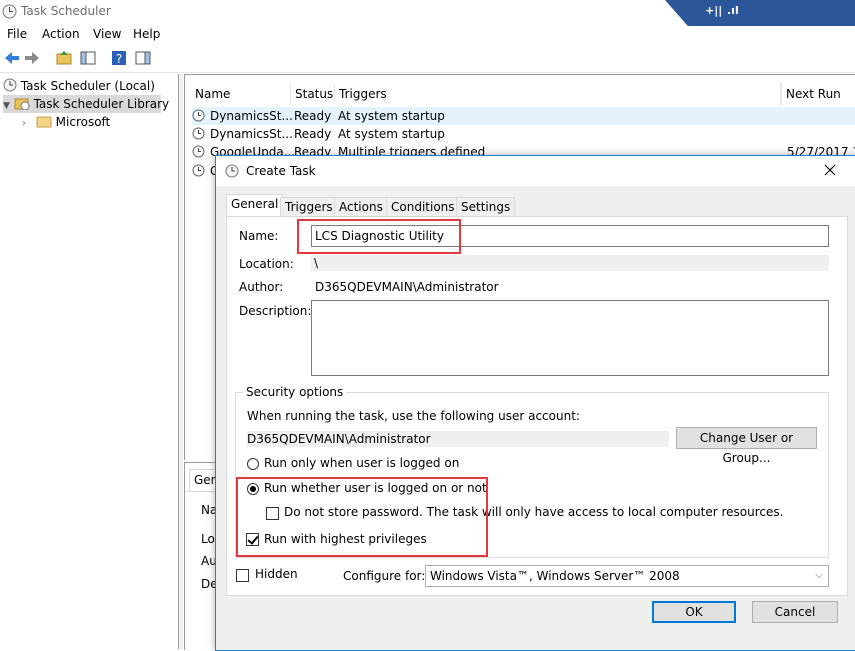 The height and width of the screenshot is (651, 855). What do you see at coordinates (309, 207) in the screenshot?
I see `tab-triggers: Triggers` at bounding box center [309, 207].